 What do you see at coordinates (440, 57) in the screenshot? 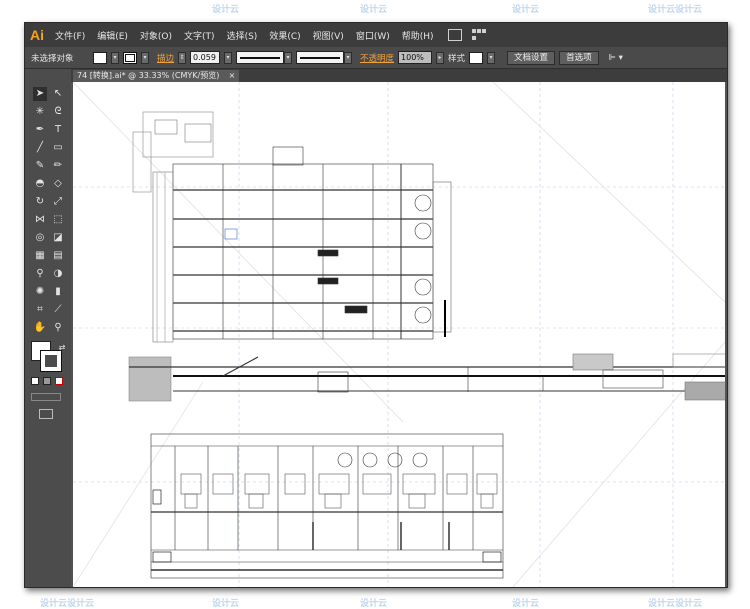
I see `opacity-dropdown: ▸` at bounding box center [440, 57].